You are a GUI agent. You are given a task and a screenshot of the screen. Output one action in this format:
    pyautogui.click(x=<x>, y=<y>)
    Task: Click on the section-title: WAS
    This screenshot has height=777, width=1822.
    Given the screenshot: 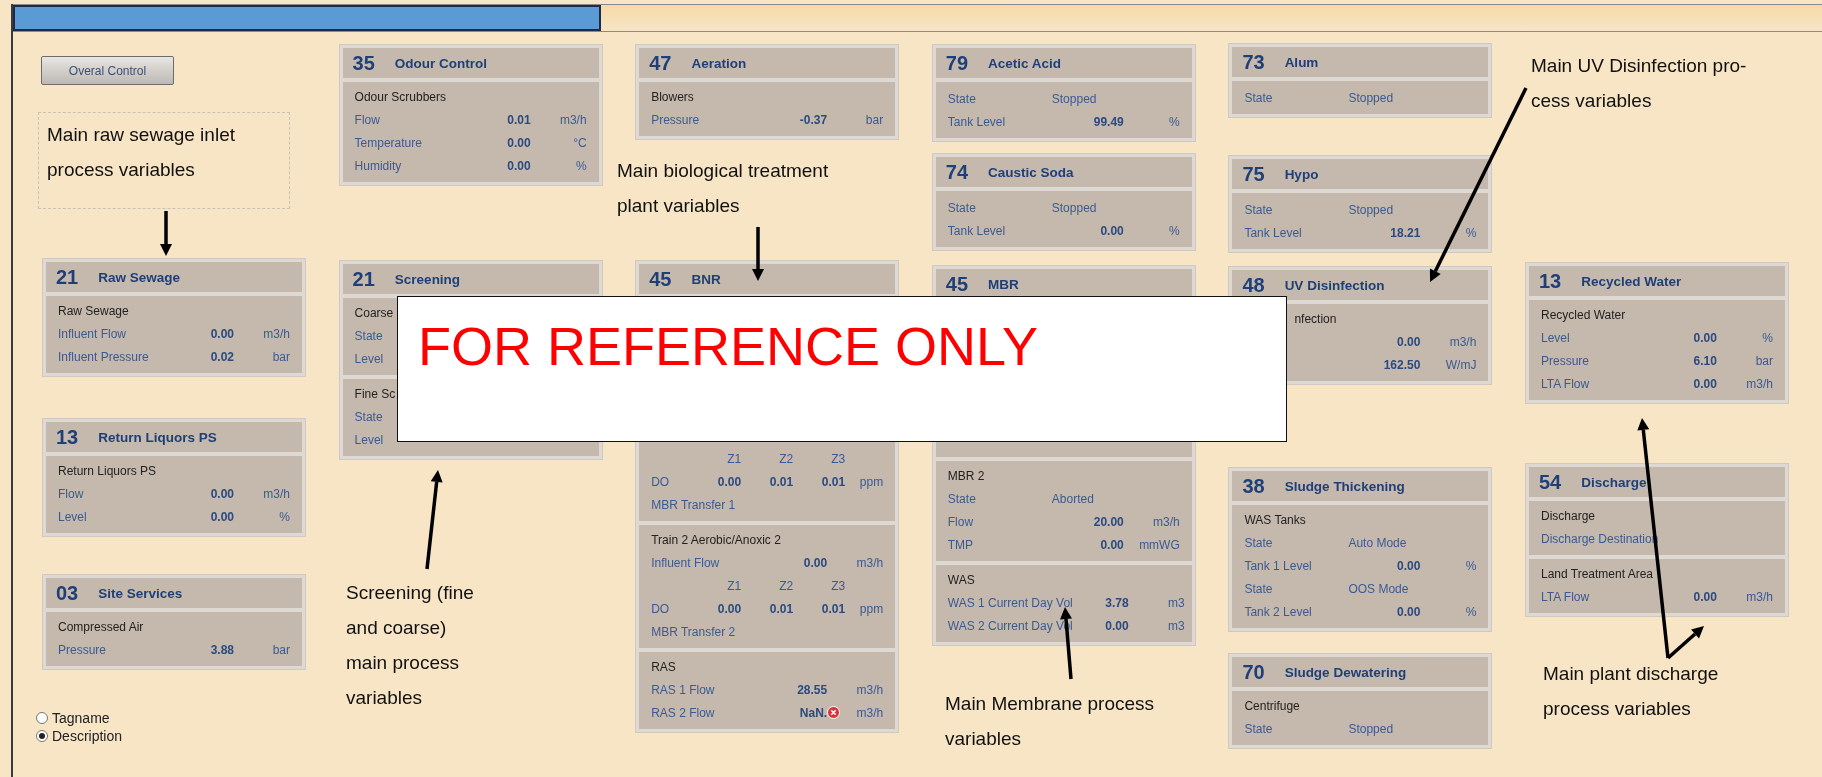 What is the action you would take?
    pyautogui.click(x=961, y=580)
    